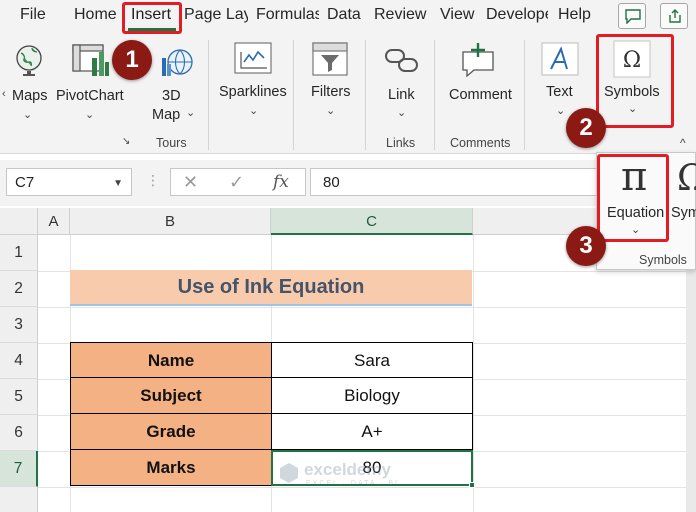 The width and height of the screenshot is (696, 512). I want to click on select-all-corner, so click(19, 221).